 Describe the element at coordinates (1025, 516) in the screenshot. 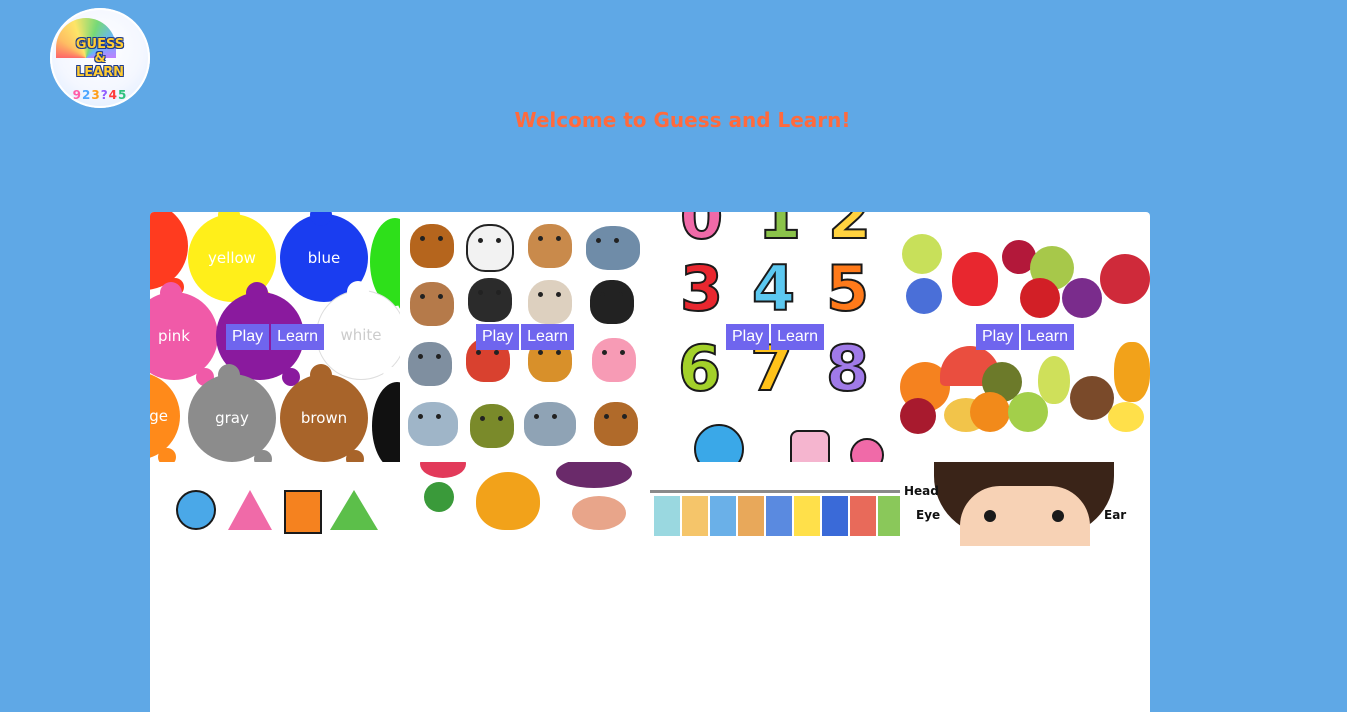

I see `face-icon` at that location.